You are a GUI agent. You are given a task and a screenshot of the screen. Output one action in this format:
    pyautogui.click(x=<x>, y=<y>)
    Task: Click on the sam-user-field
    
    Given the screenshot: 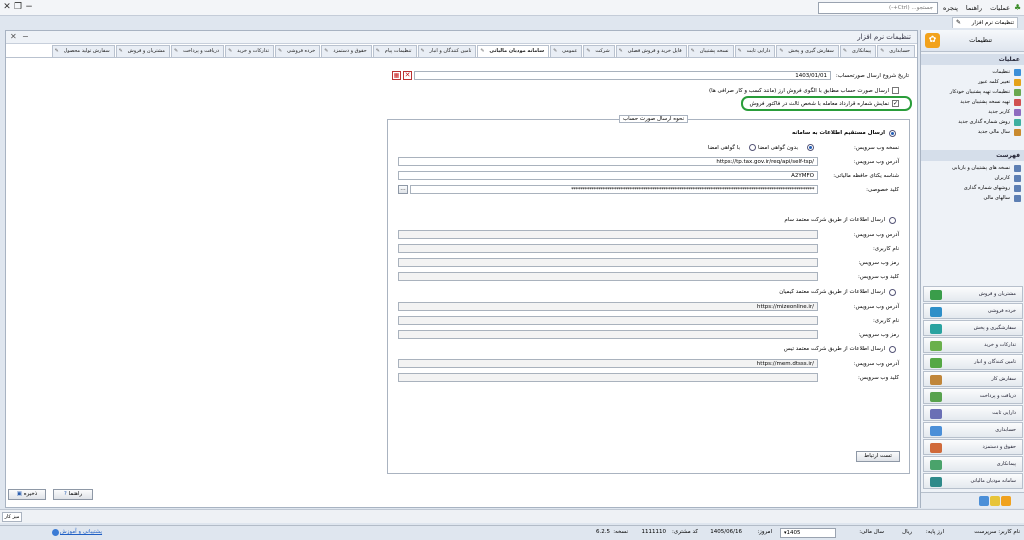 What is the action you would take?
    pyautogui.click(x=608, y=248)
    